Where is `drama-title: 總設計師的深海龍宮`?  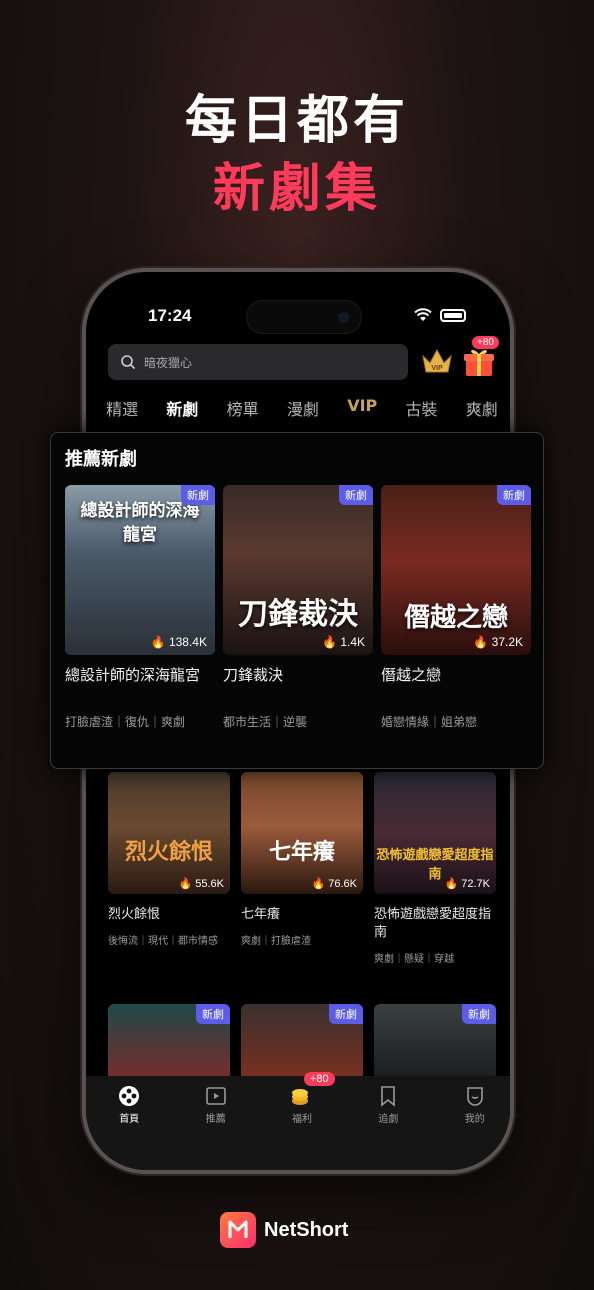
drama-title: 總設計師的深海龍宮 is located at coordinates (133, 675).